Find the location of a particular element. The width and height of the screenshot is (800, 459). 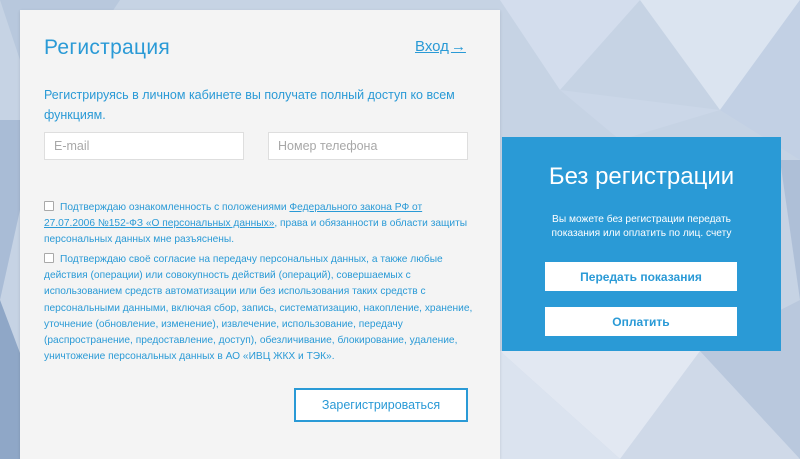

register-button: Зарегистрироваться is located at coordinates (381, 405).